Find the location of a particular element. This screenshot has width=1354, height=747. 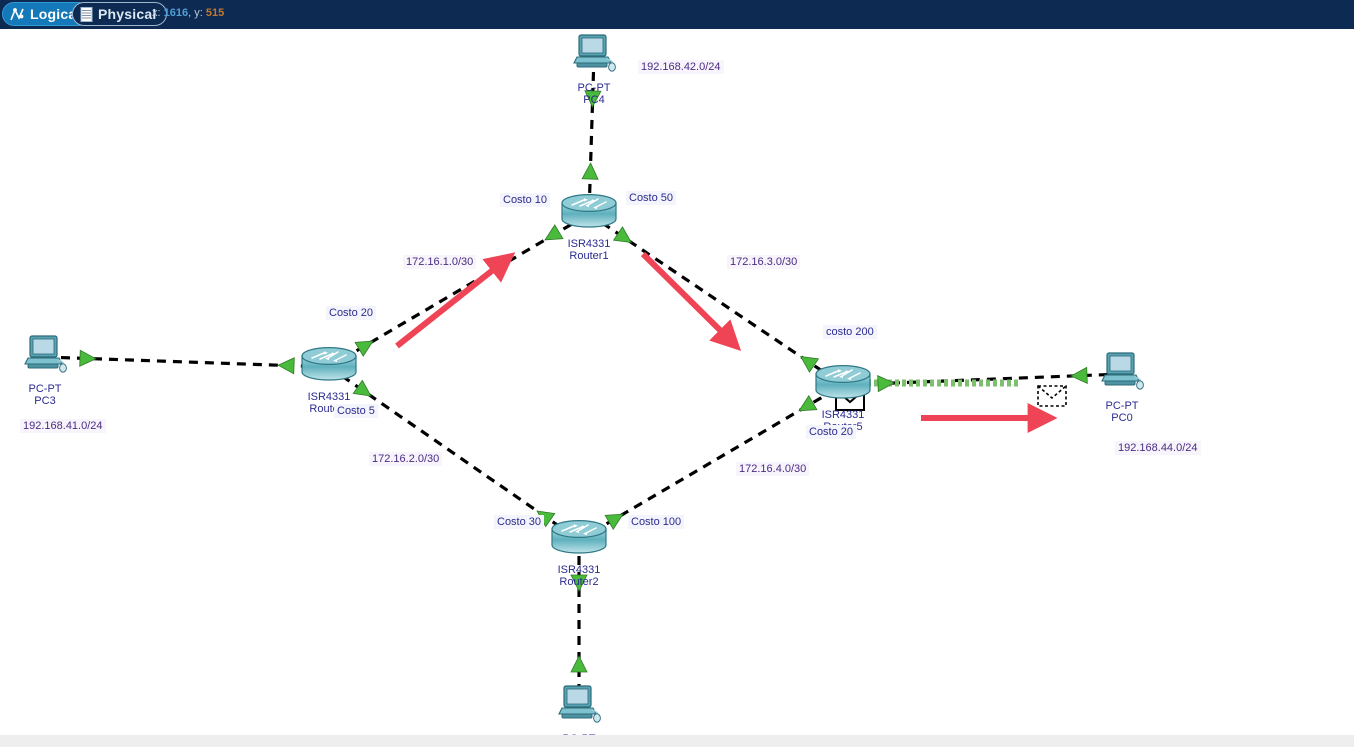

network-label-net-pc3: 192.168.41.0/24 is located at coordinates (63, 426).